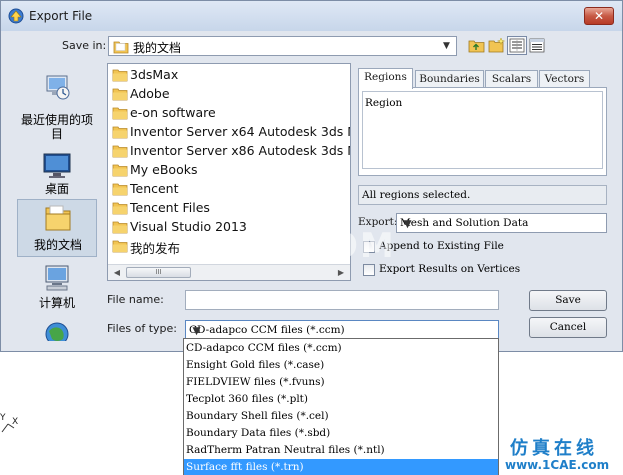 Image resolution: width=623 pixels, height=475 pixels. What do you see at coordinates (155, 248) in the screenshot?
I see `file-name: 我的发布` at bounding box center [155, 248].